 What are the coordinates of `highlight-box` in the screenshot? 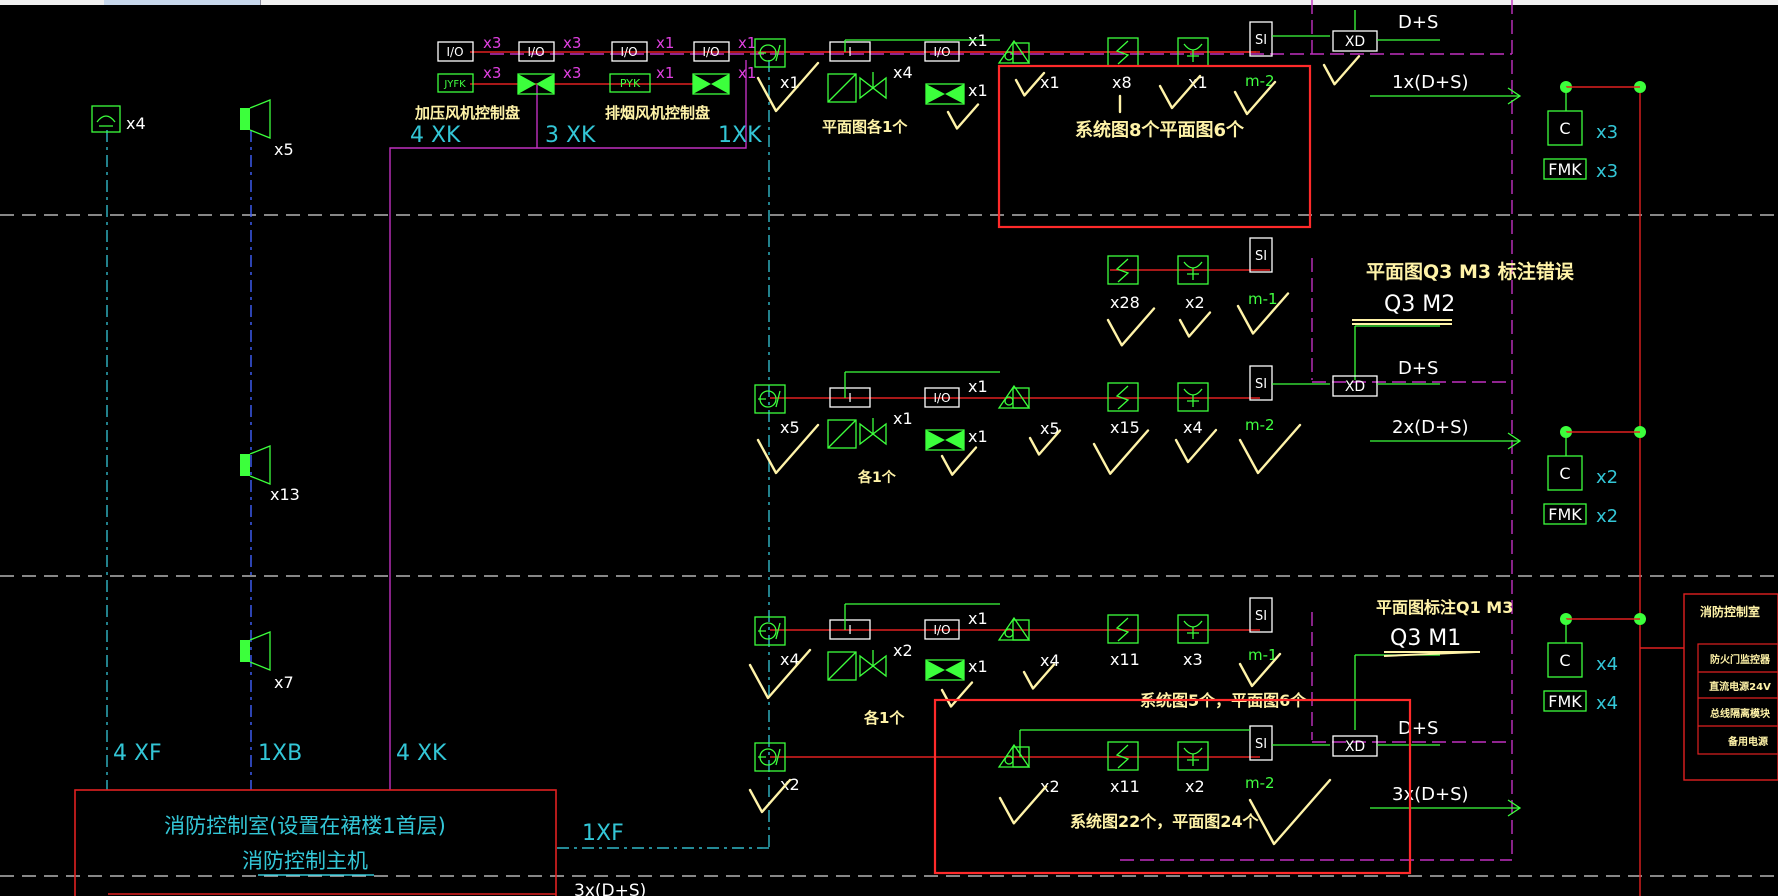 It's located at (1172, 786).